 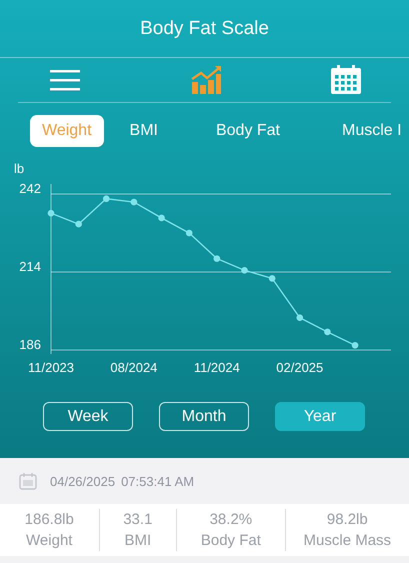 I want to click on metric-tab: BMI, so click(x=144, y=130).